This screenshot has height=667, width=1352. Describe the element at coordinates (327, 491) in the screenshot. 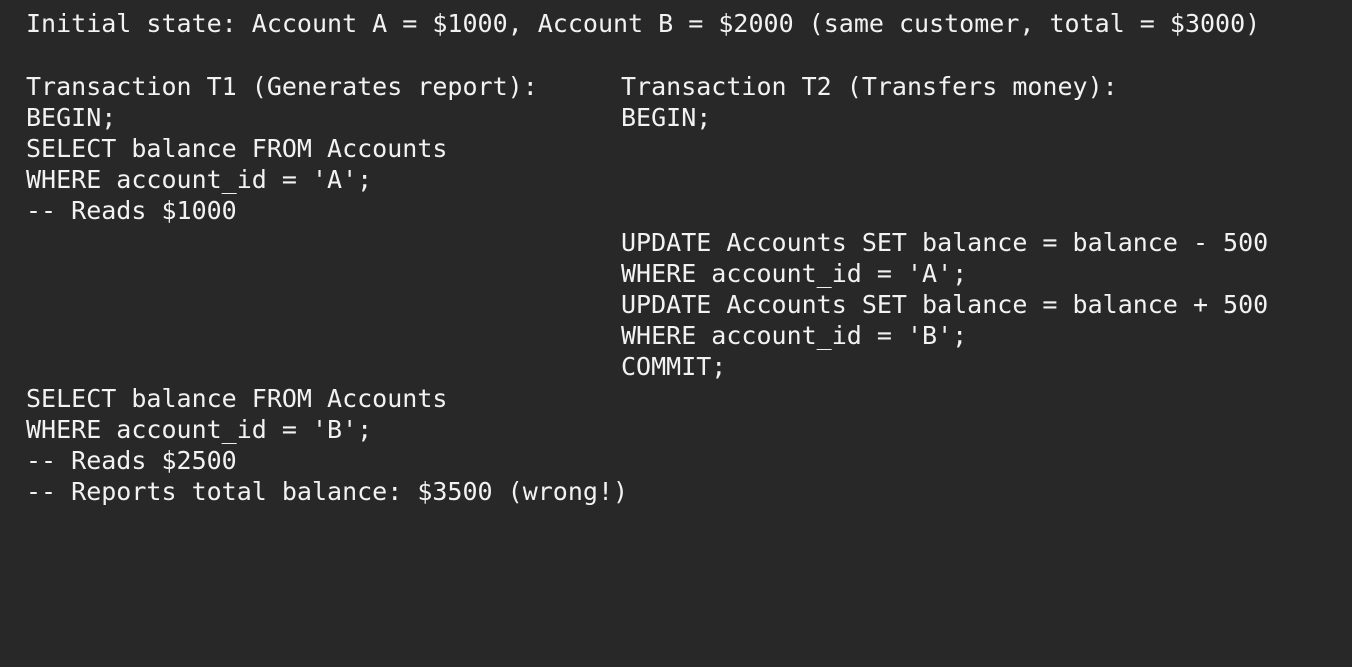

I see `t1-comment-line: -- Reports total balance: $3500 (wrong!)` at that location.